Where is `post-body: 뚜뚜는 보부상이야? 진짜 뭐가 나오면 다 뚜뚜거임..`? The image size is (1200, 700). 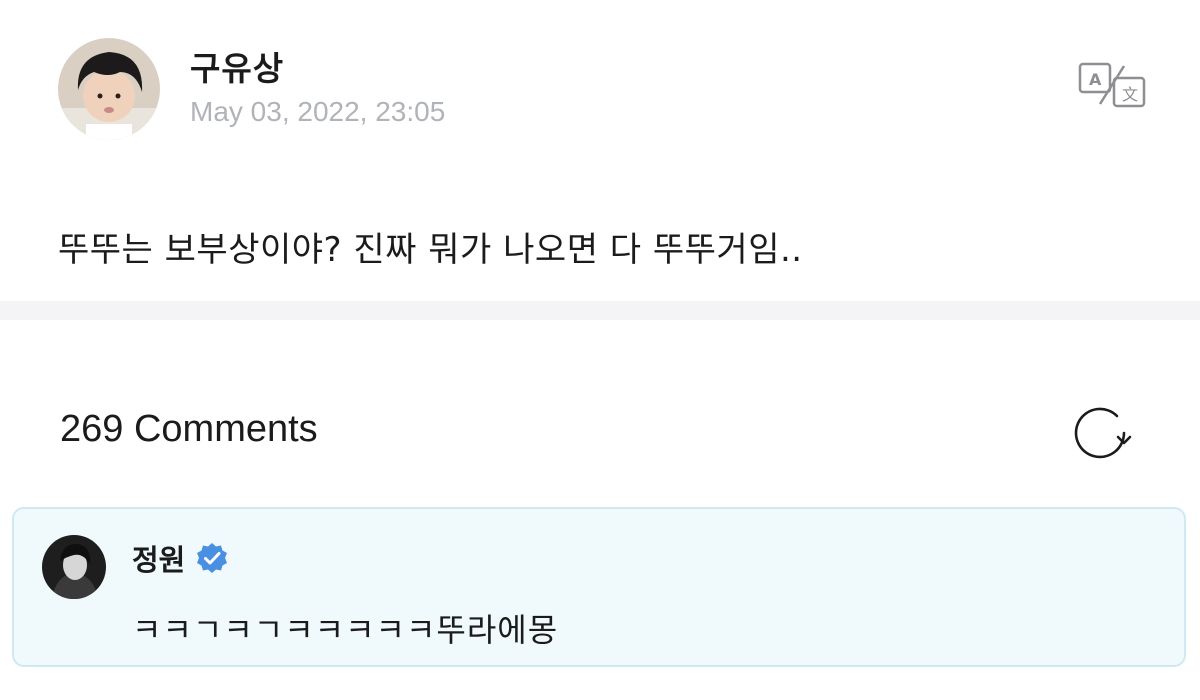
post-body: 뚜뚜는 보부상이야? 진짜 뭐가 나오면 다 뚜뚜거임.. is located at coordinates (430, 250).